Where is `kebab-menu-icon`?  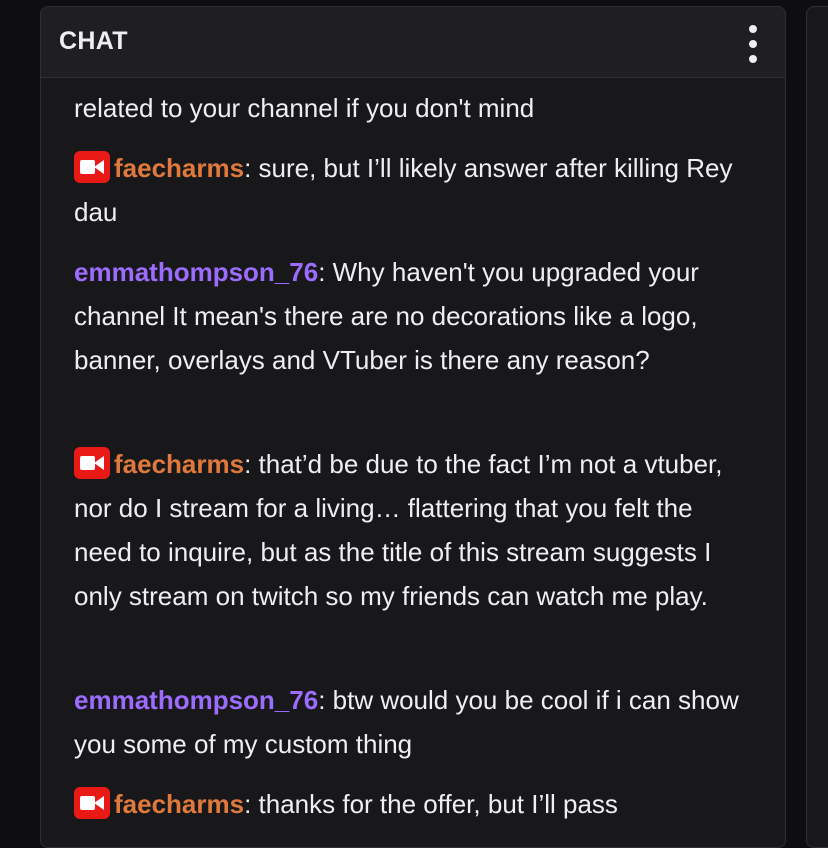
kebab-menu-icon is located at coordinates (753, 44).